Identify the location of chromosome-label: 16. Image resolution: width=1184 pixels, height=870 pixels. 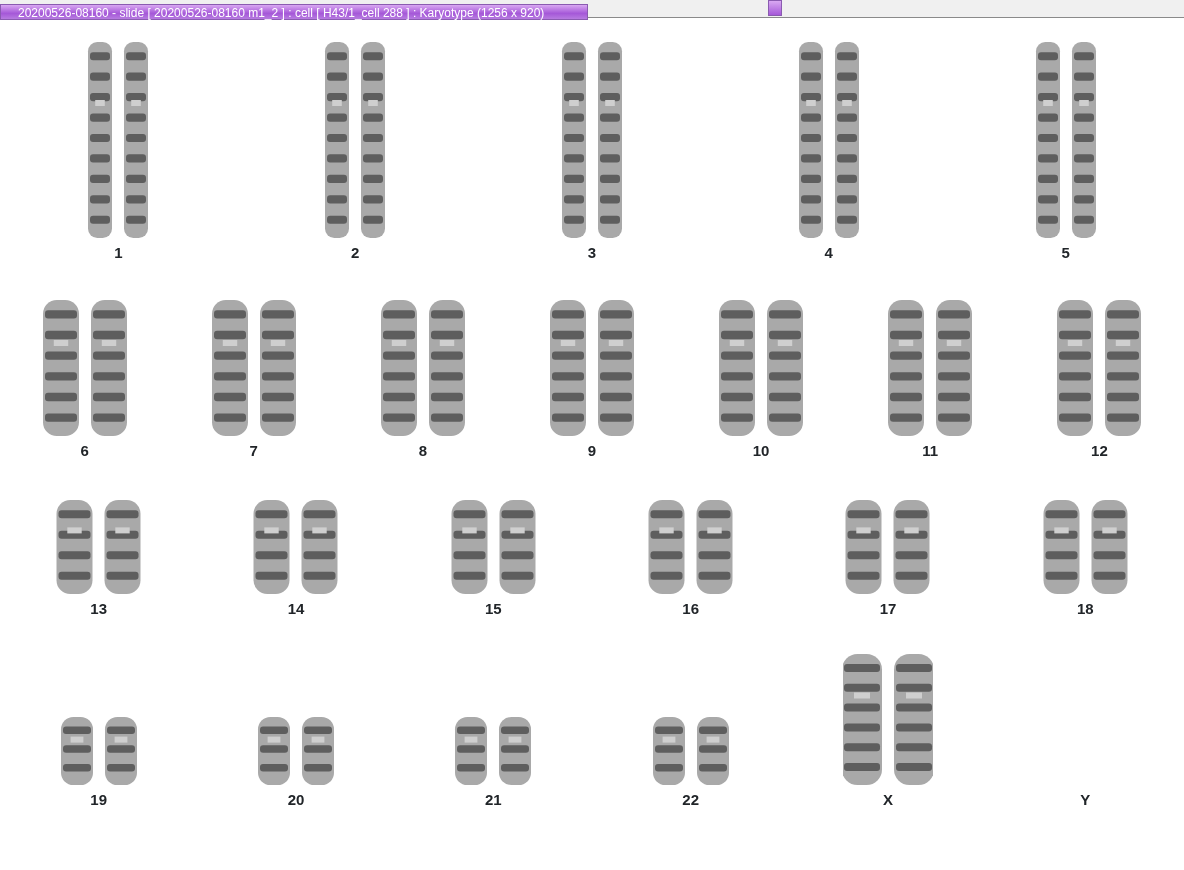
(690, 609).